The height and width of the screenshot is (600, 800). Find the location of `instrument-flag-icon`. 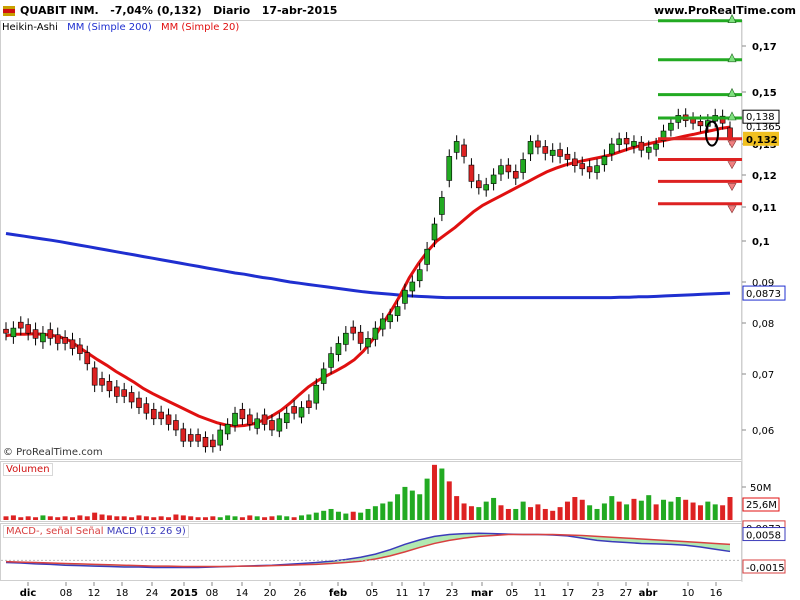

instrument-flag-icon is located at coordinates (9, 12).